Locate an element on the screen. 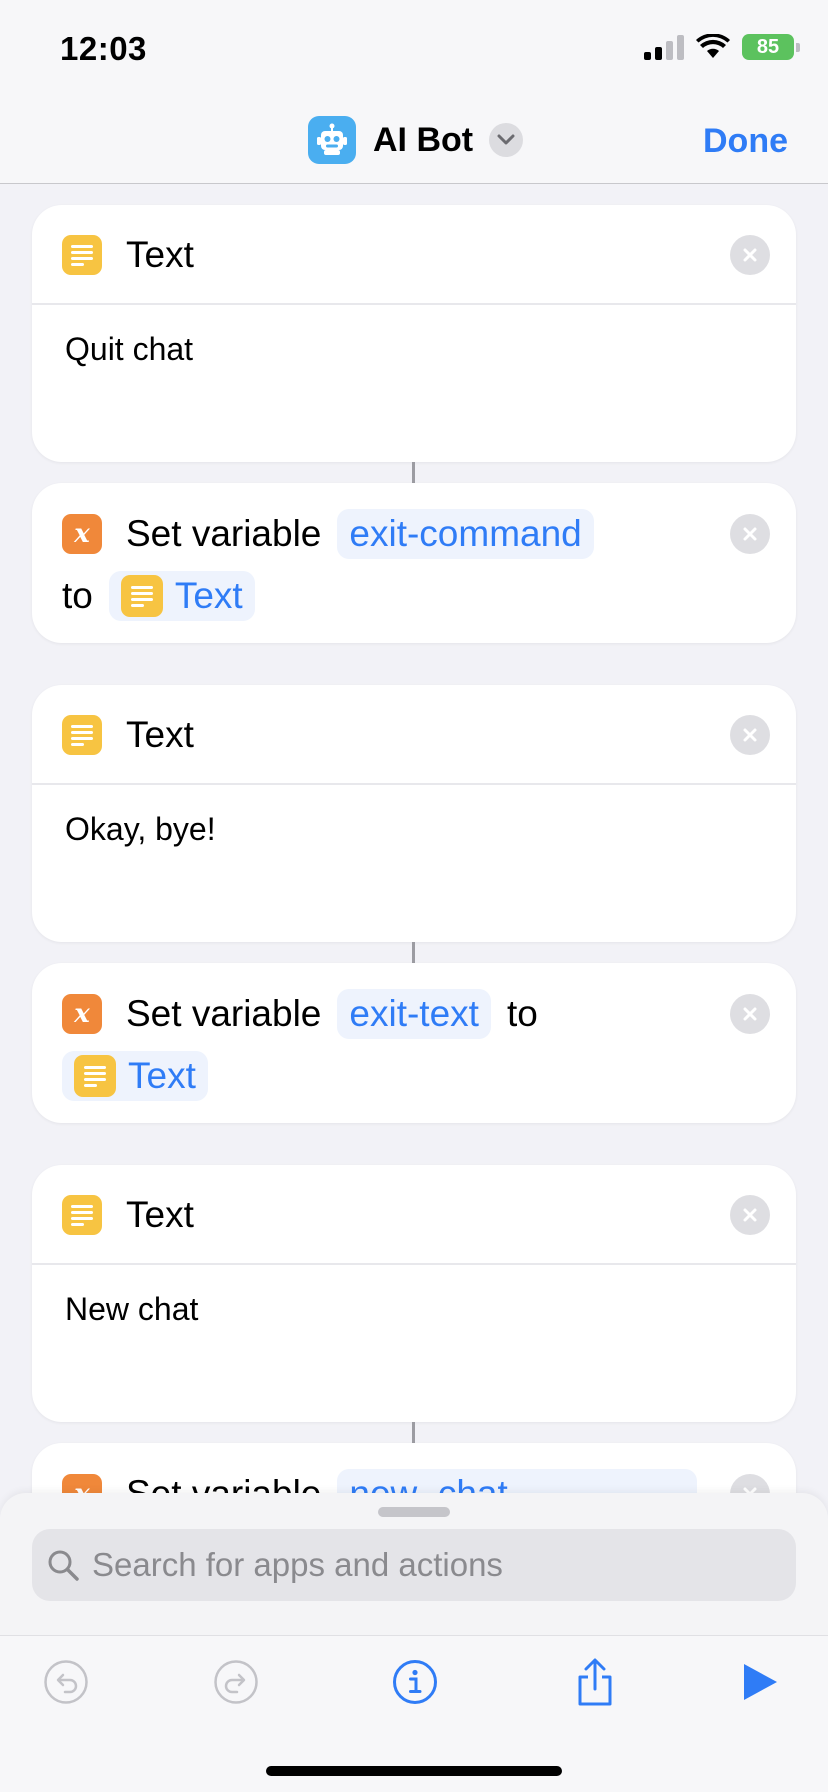 Image resolution: width=828 pixels, height=1792 pixels. variable-name-pill: exit-text is located at coordinates (414, 1014).